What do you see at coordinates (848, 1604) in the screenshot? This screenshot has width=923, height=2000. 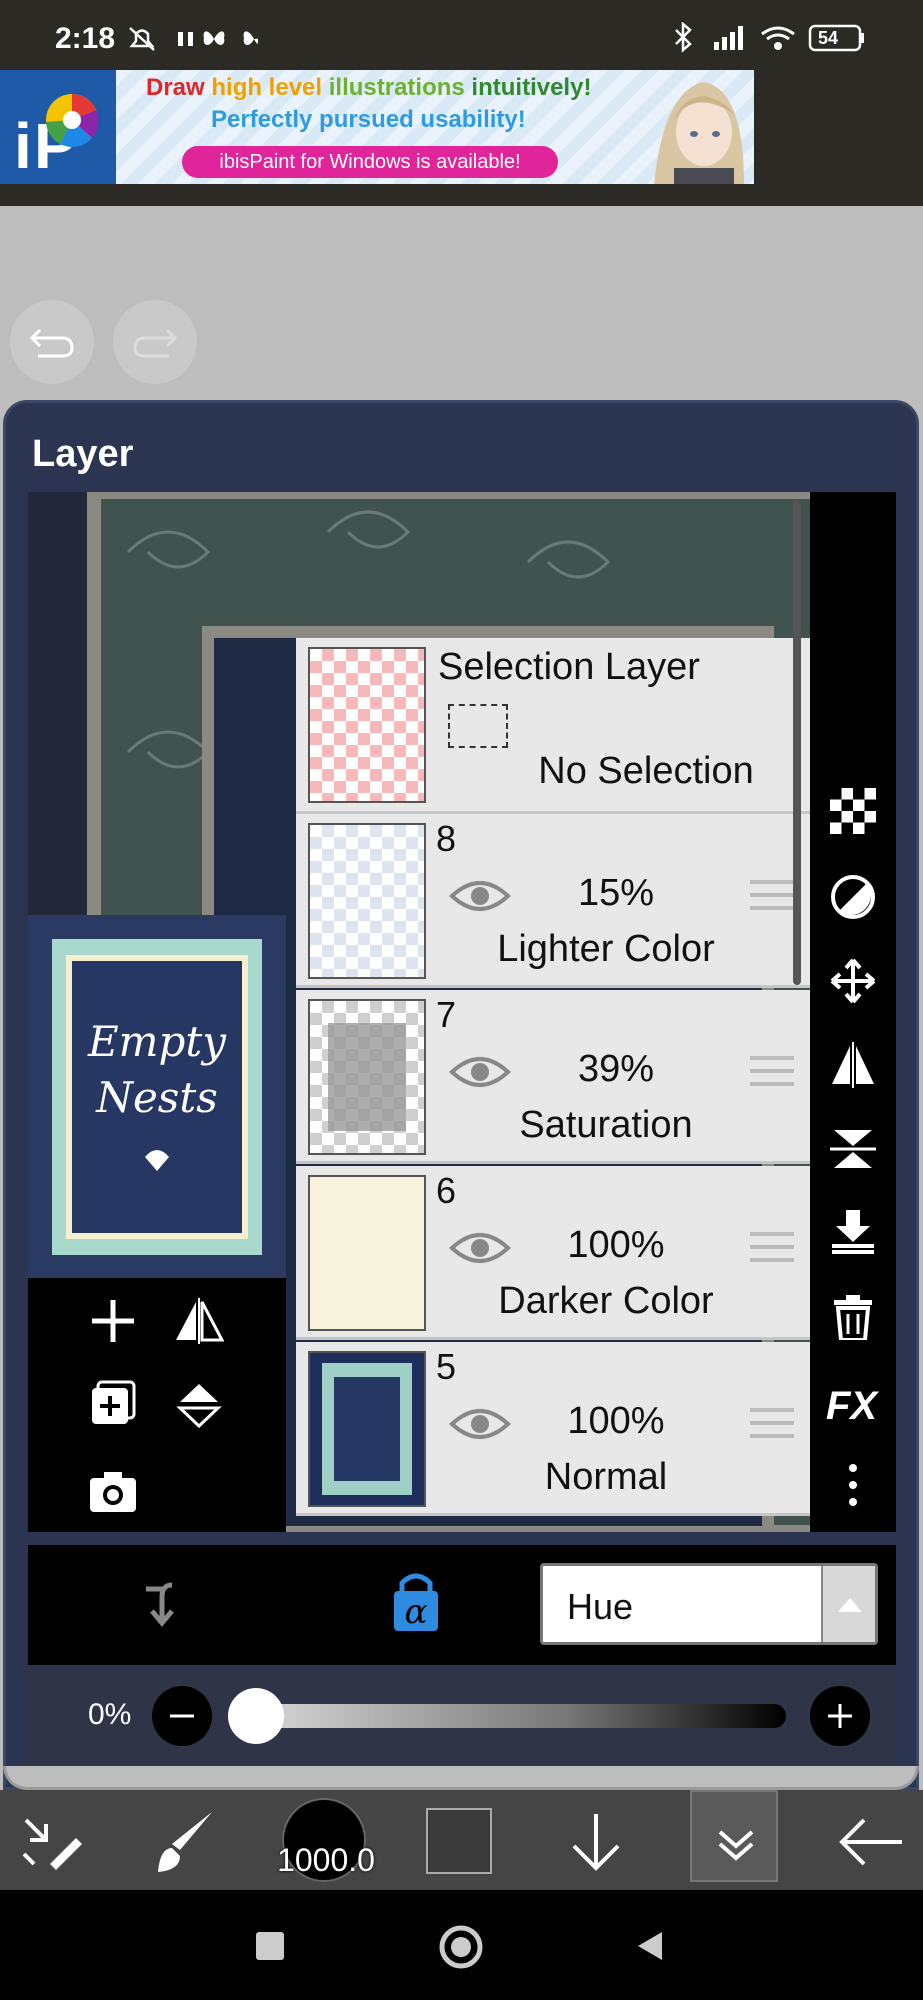 I see `blend-mode-arrow` at bounding box center [848, 1604].